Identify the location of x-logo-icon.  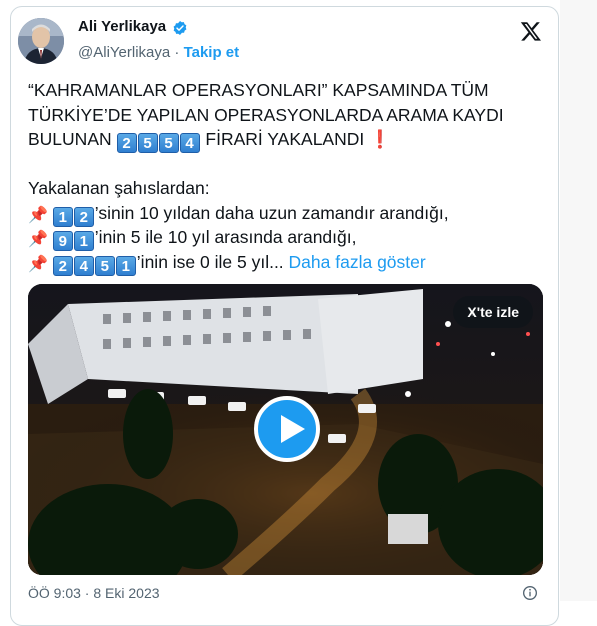
(531, 31).